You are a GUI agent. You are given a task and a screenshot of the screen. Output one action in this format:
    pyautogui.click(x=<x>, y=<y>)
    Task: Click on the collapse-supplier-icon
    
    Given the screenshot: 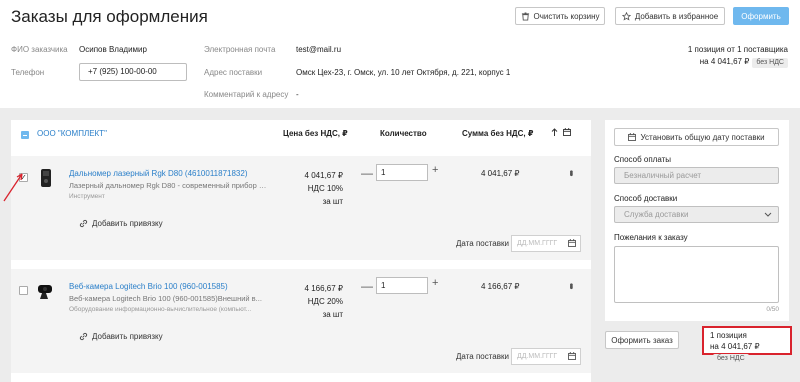 What is the action you would take?
    pyautogui.click(x=25, y=135)
    